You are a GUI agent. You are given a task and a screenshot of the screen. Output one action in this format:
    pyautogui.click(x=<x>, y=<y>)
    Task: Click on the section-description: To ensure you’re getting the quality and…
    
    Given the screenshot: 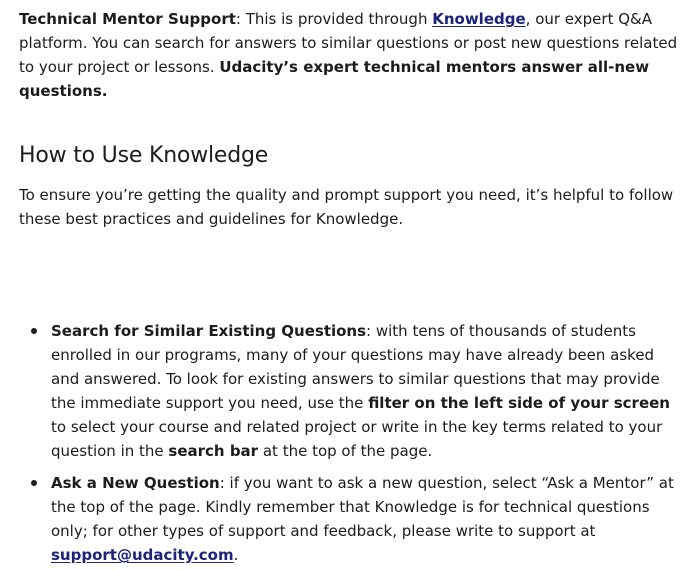 What is the action you would take?
    pyautogui.click(x=346, y=207)
    